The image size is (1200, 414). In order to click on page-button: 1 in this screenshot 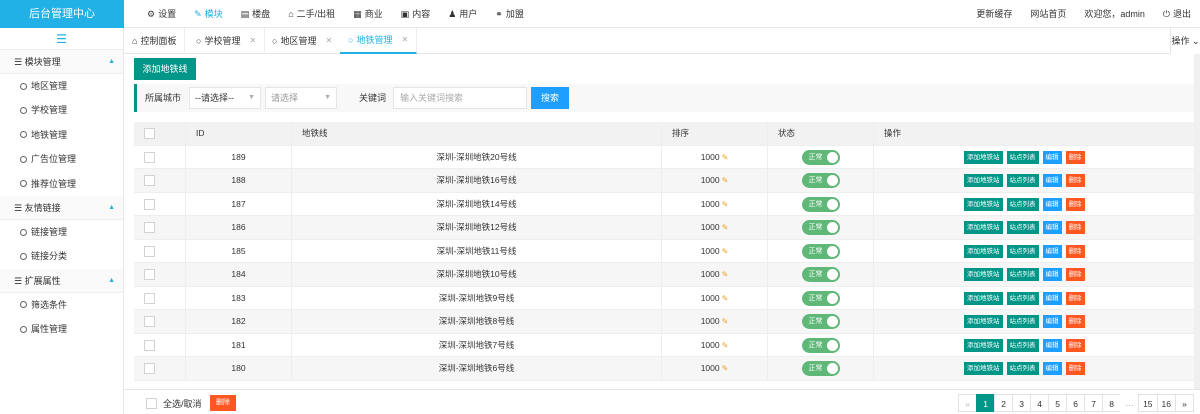, I will do `click(986, 403)`.